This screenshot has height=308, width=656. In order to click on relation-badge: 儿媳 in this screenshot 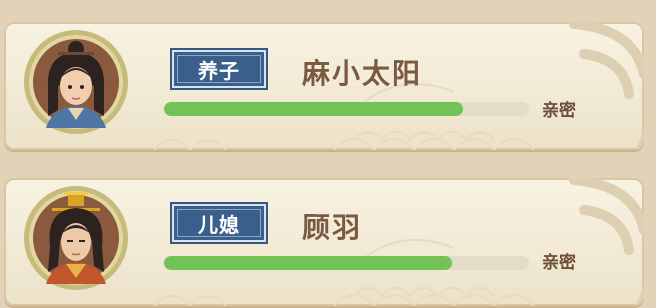, I will do `click(219, 223)`.